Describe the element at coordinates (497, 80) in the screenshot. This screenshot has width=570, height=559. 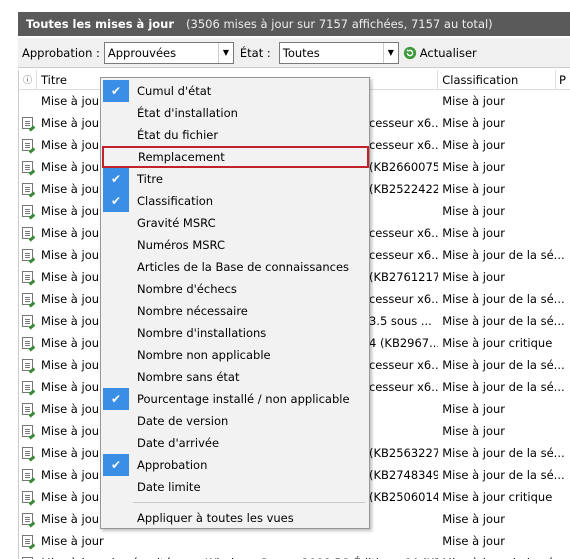
I see `classification-column-header: Classification` at that location.